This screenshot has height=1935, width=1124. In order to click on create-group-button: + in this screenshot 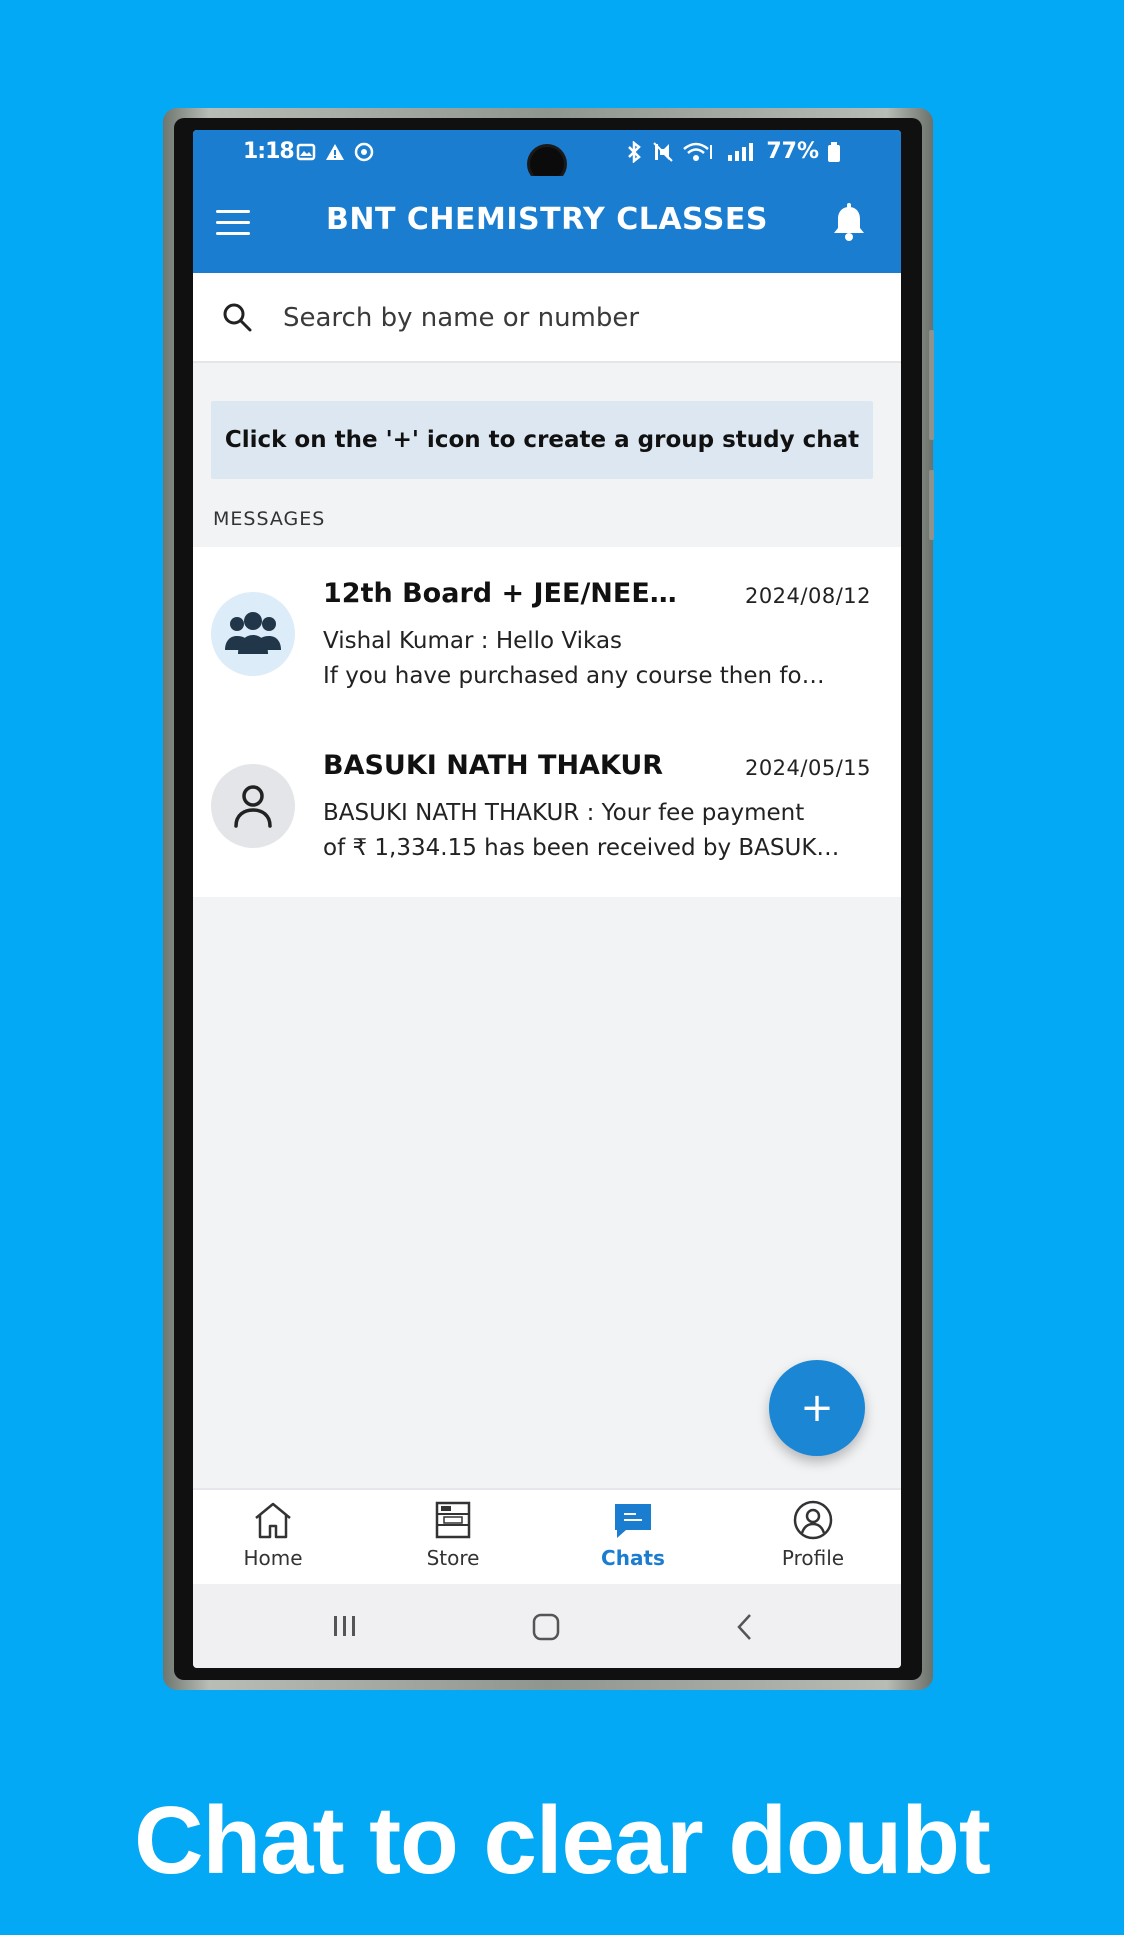, I will do `click(817, 1408)`.